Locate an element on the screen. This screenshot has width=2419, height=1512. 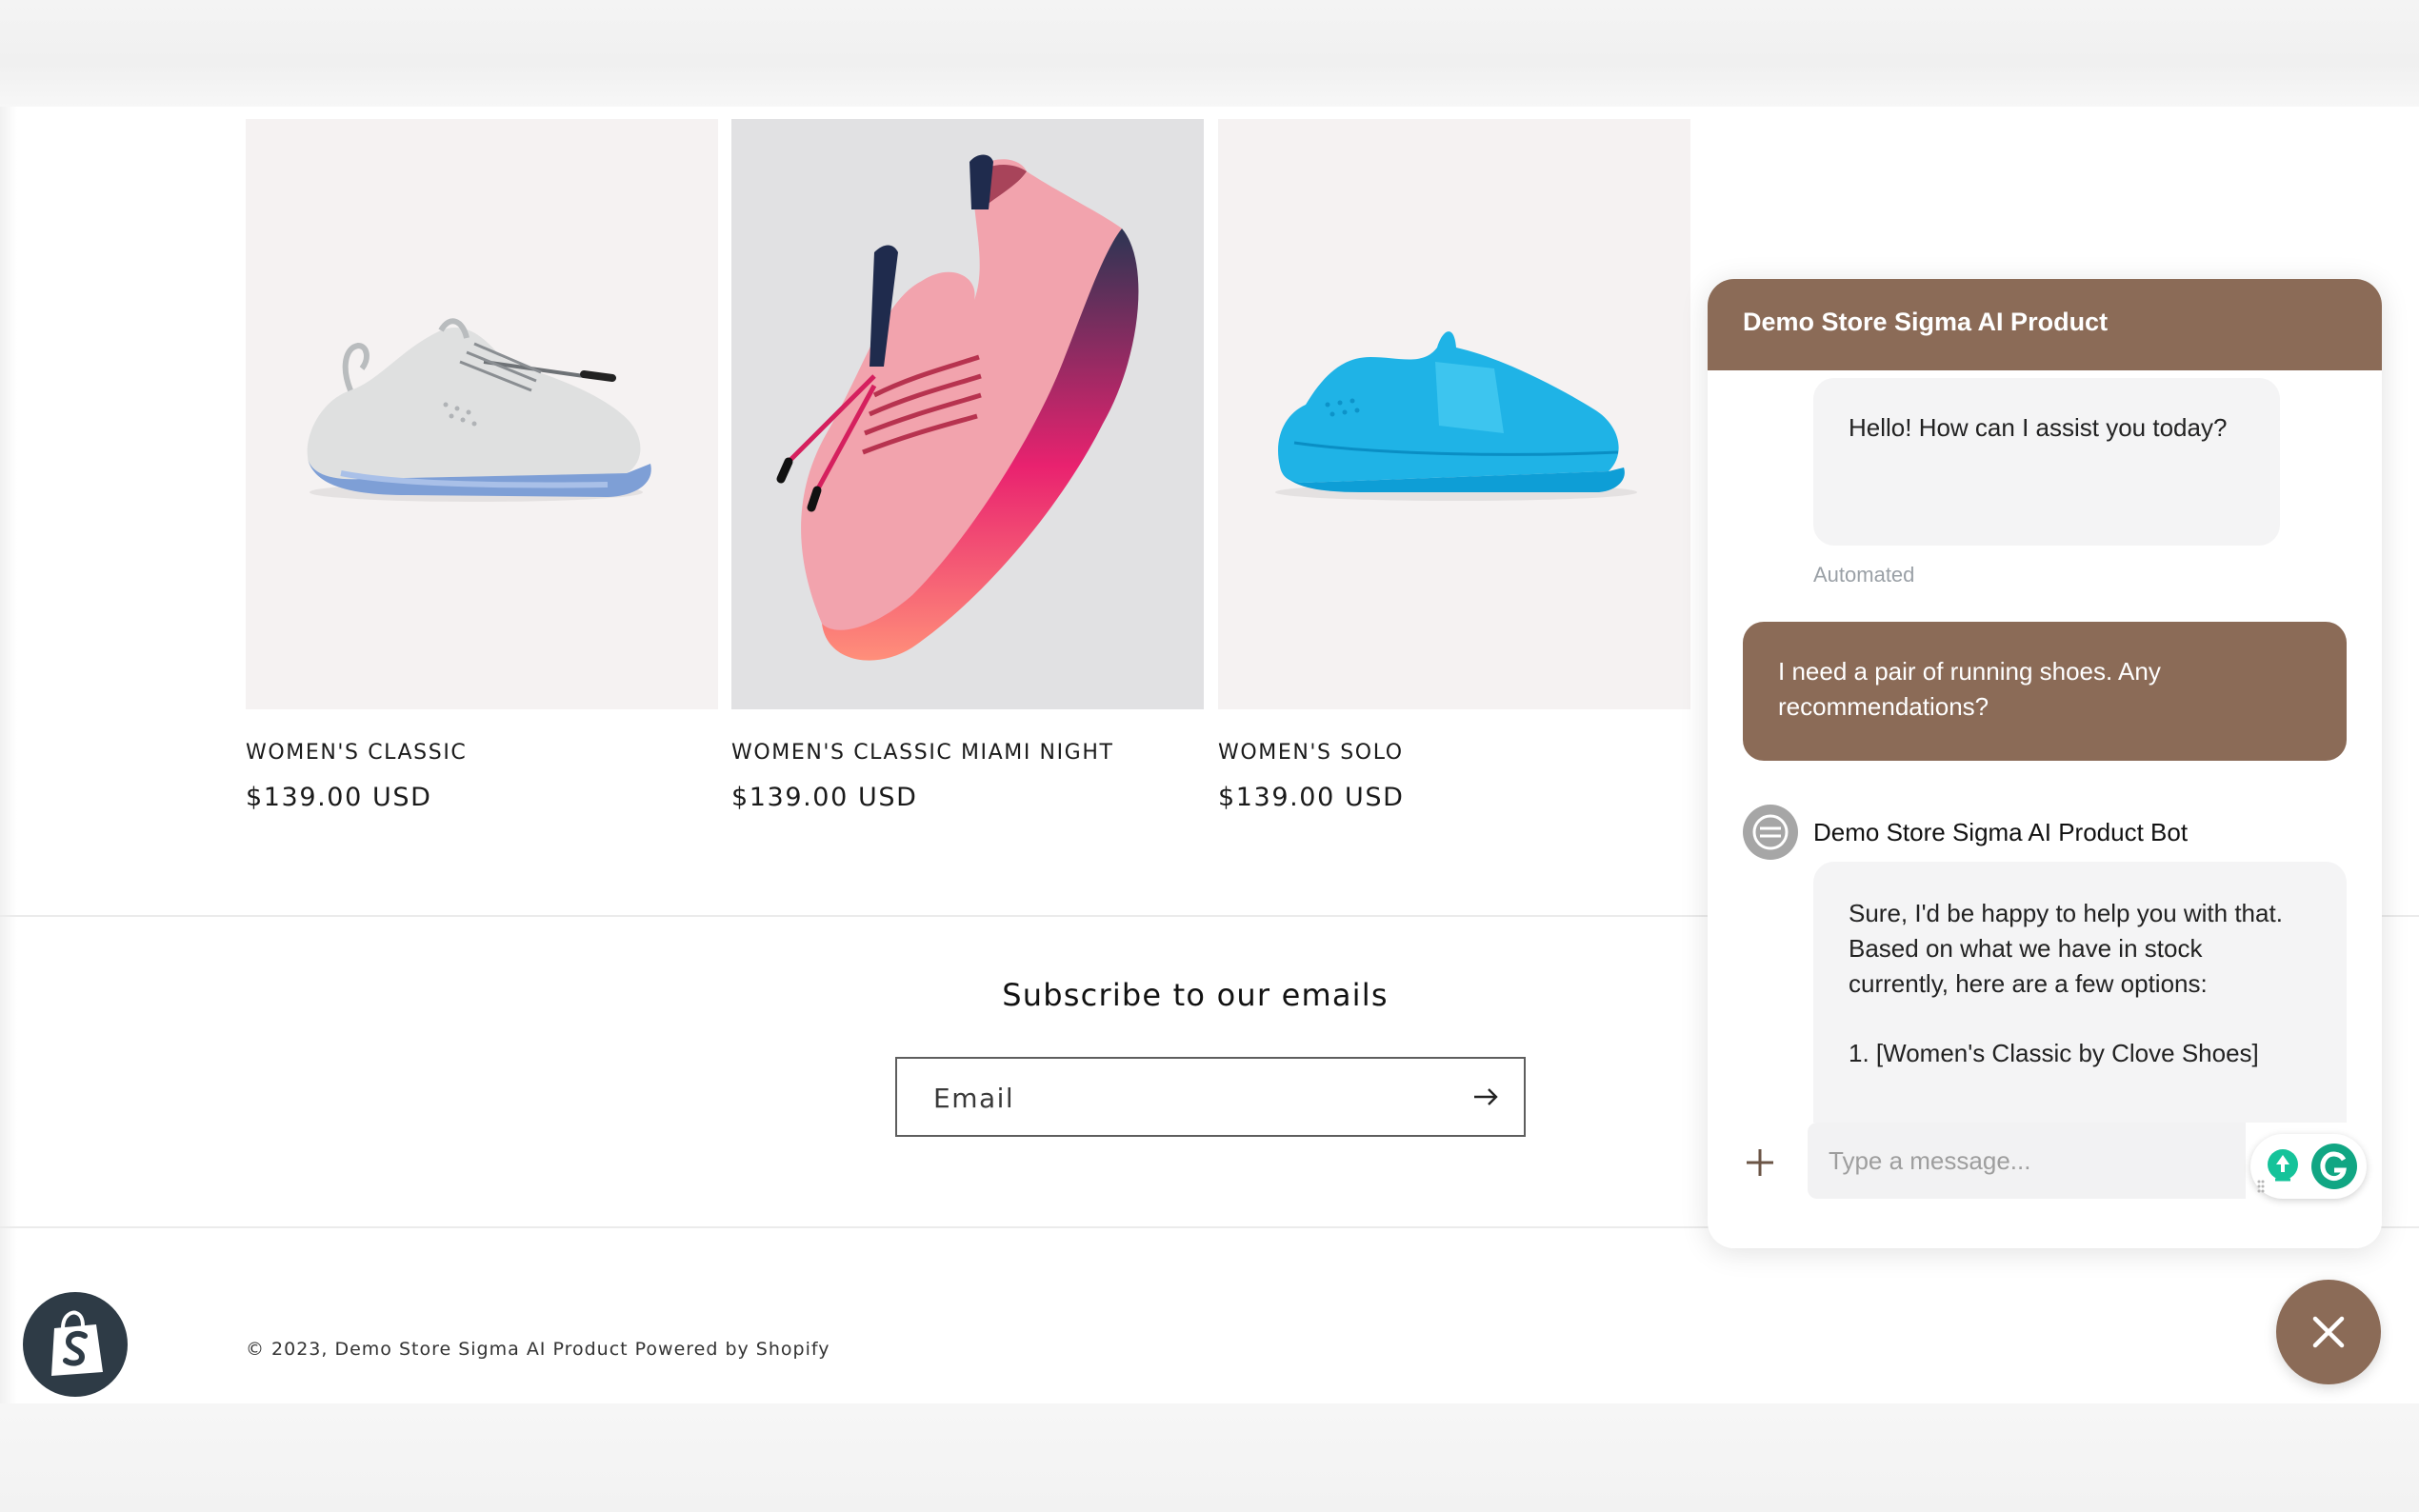
product-card-womens-solo: WOMEN'S SOLO $139.00 USD is located at coordinates (1454, 465).